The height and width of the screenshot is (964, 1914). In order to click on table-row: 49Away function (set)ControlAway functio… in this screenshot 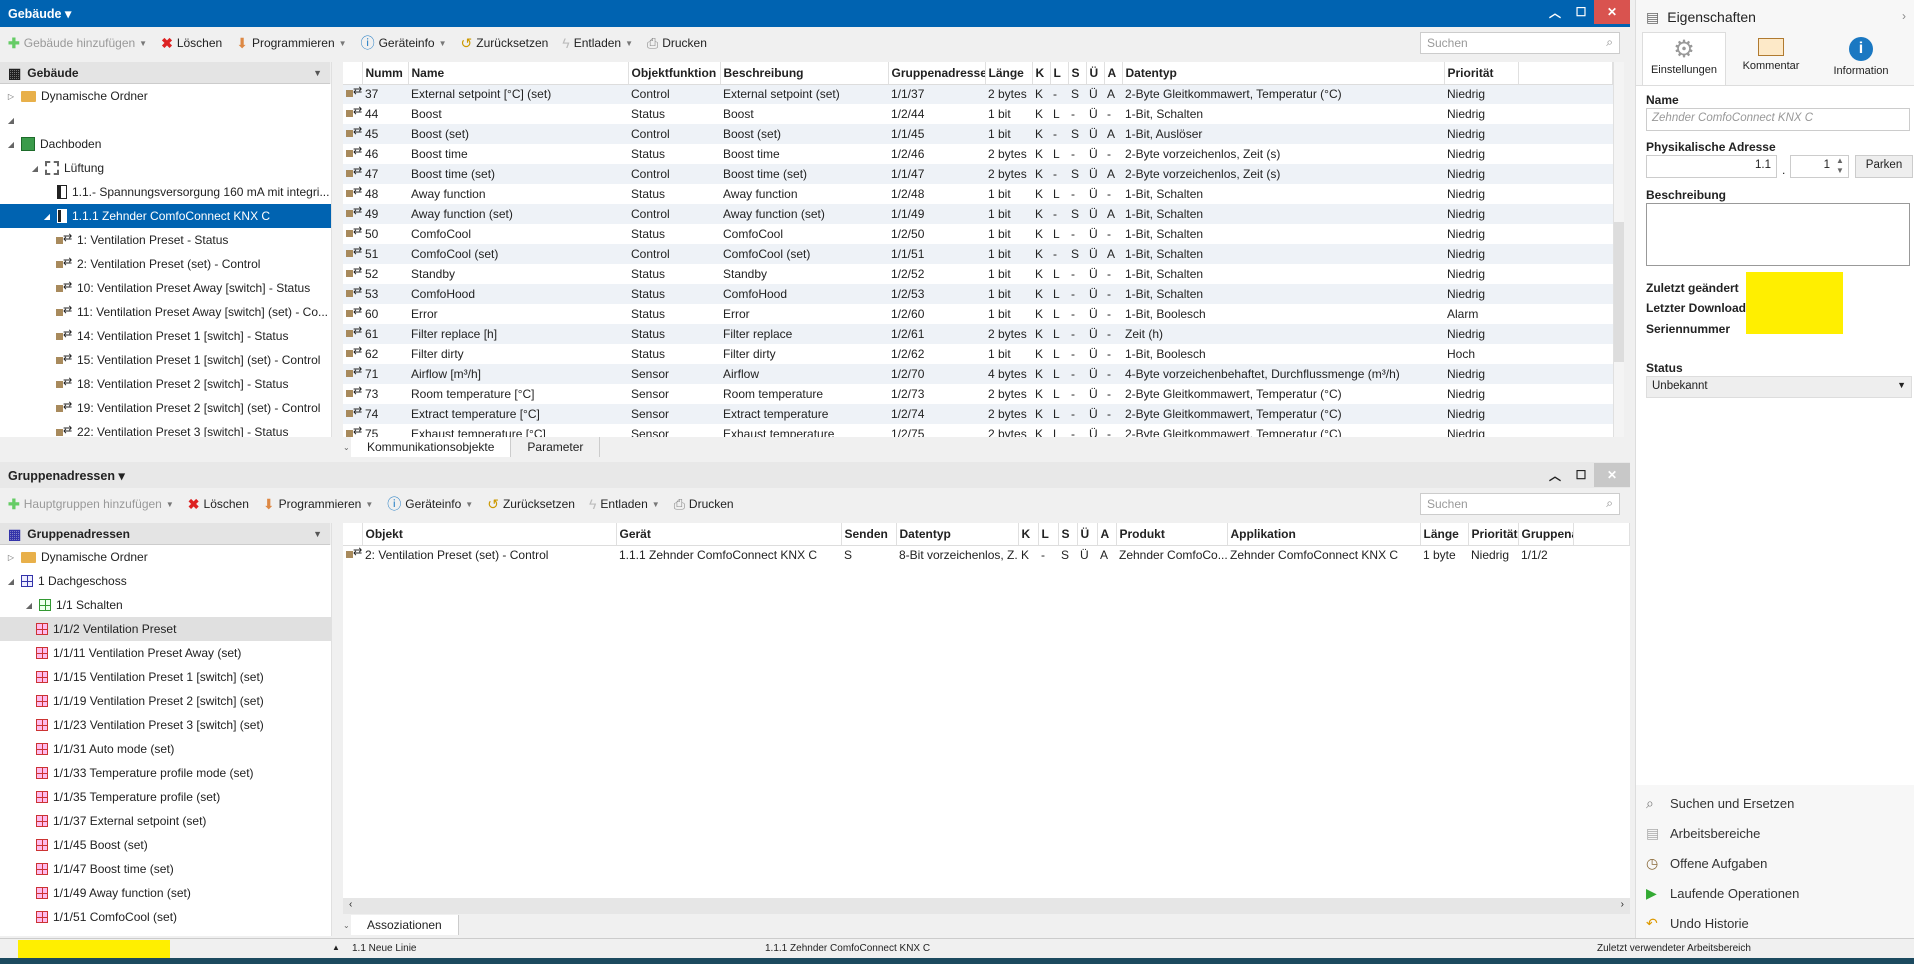, I will do `click(978, 214)`.